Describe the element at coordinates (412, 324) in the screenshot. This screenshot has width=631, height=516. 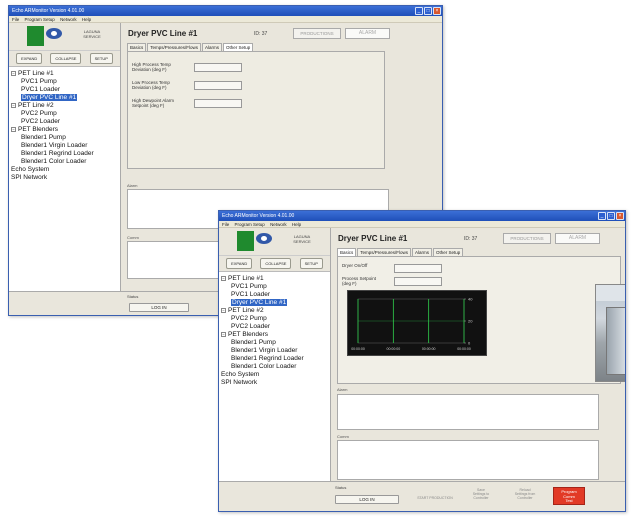
I see `trend-chart-svg: 40 20 0 00:00:00 00:00:00 00:00:00 00:00:00` at that location.